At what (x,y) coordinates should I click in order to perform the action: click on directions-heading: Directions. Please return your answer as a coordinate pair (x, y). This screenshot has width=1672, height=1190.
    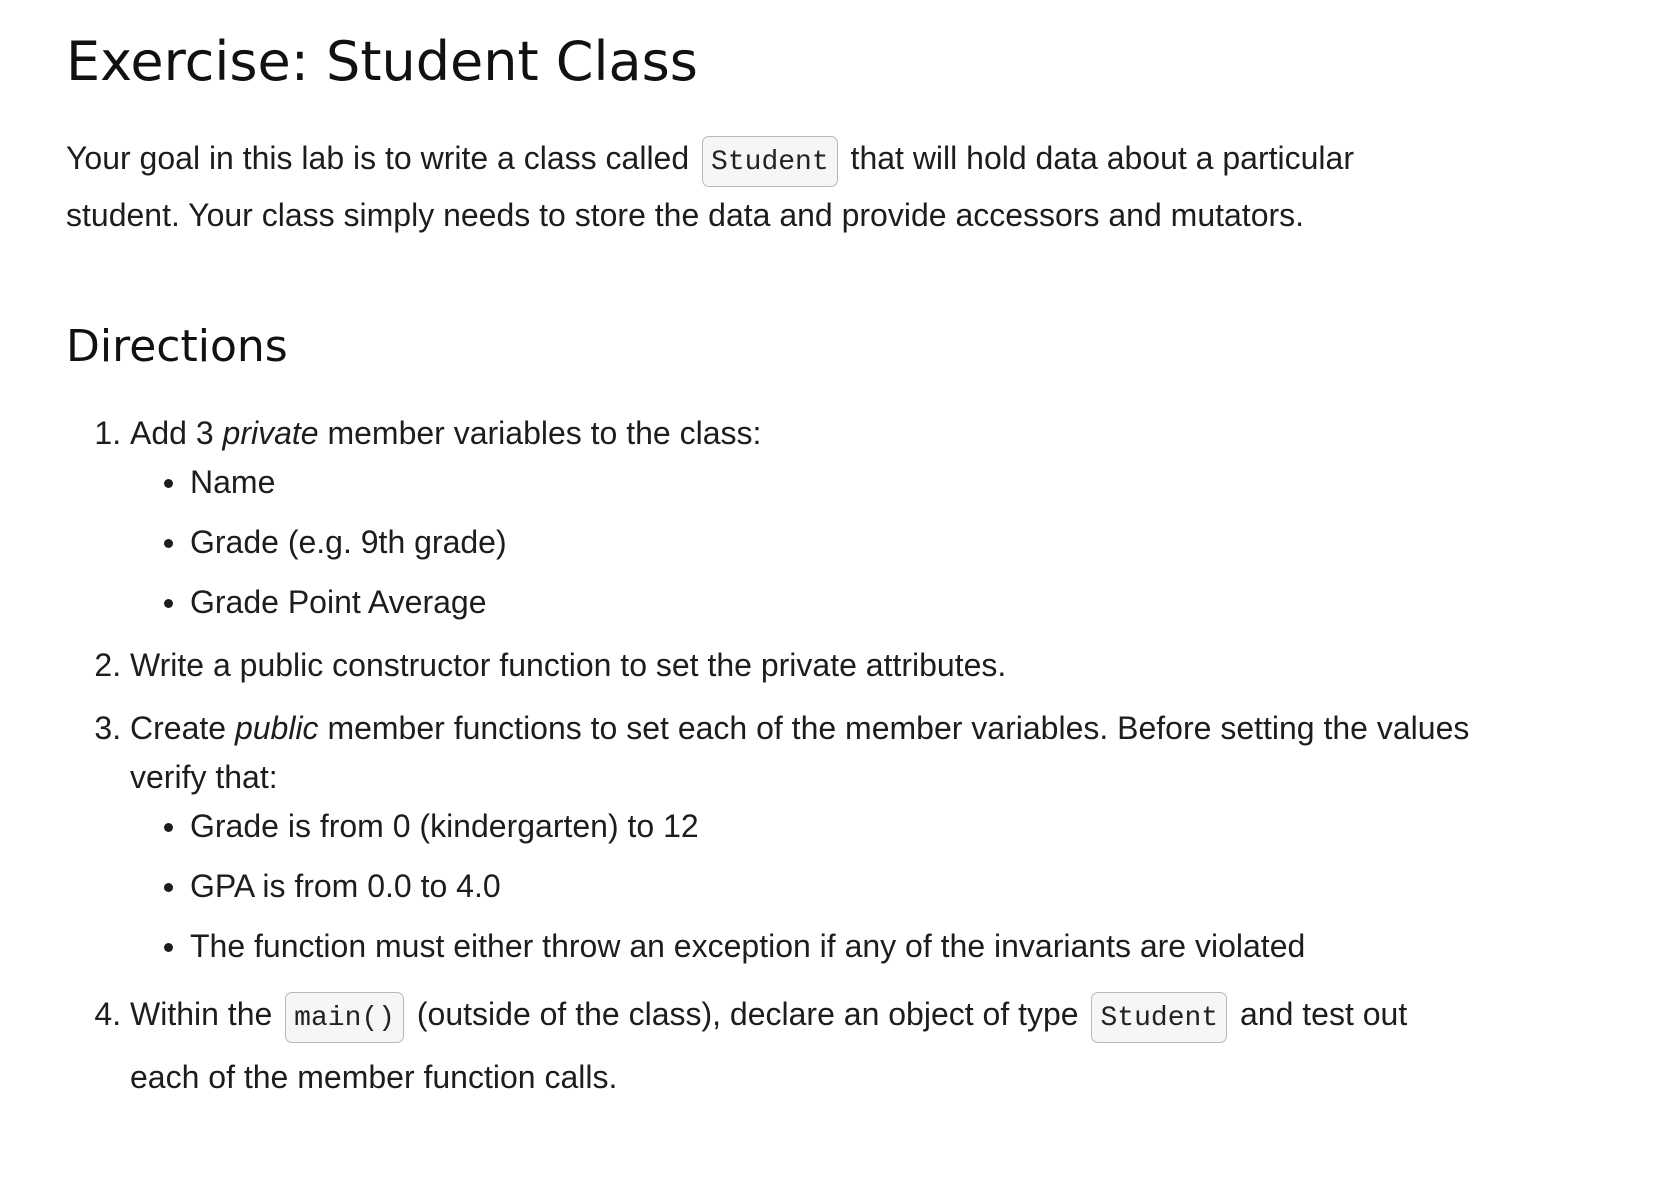
    Looking at the image, I should click on (177, 346).